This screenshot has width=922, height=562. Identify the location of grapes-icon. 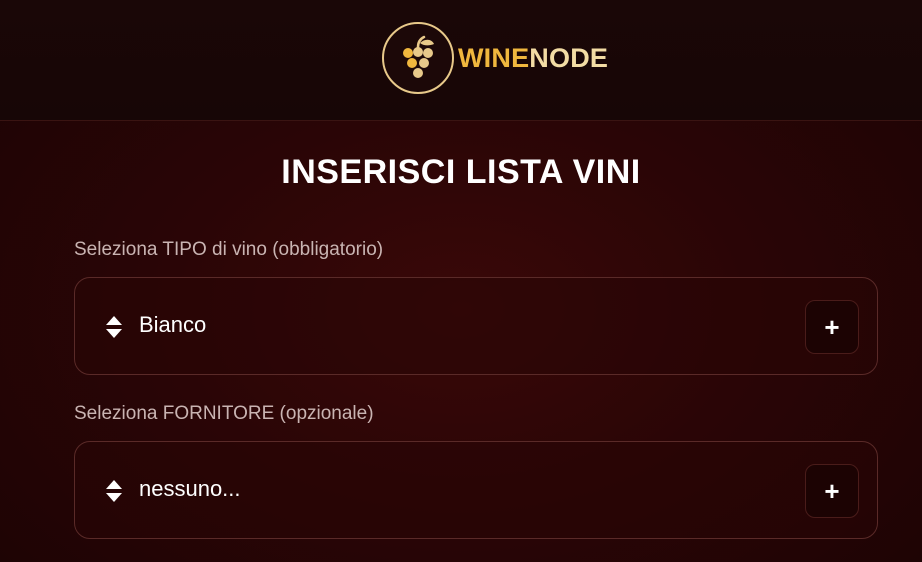
(418, 58).